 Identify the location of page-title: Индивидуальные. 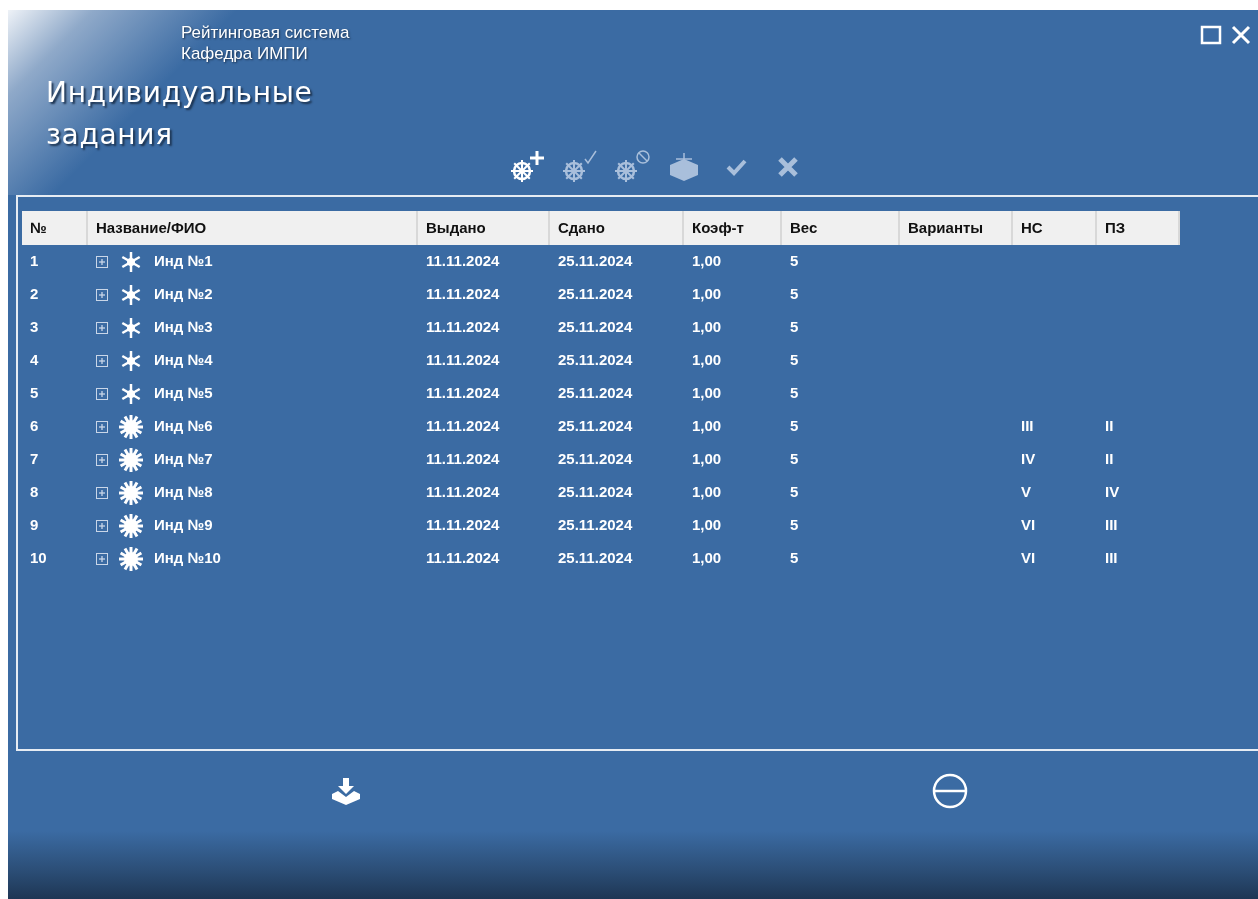
(179, 93).